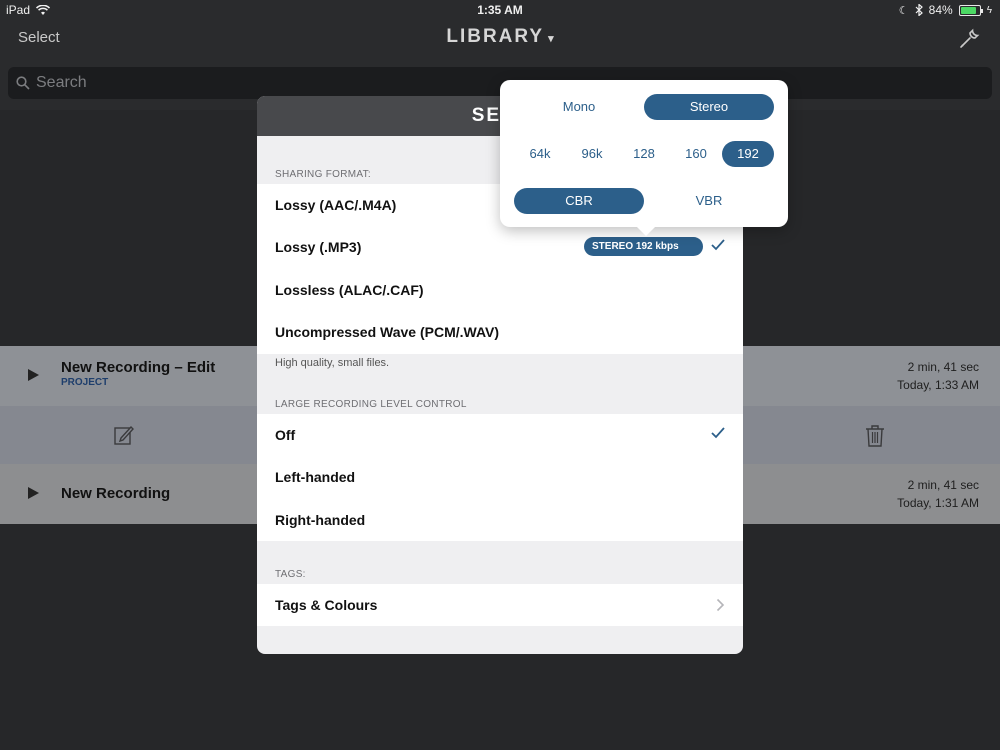 This screenshot has width=1000, height=750. What do you see at coordinates (290, 574) in the screenshot?
I see `tags-label: TAGS:` at bounding box center [290, 574].